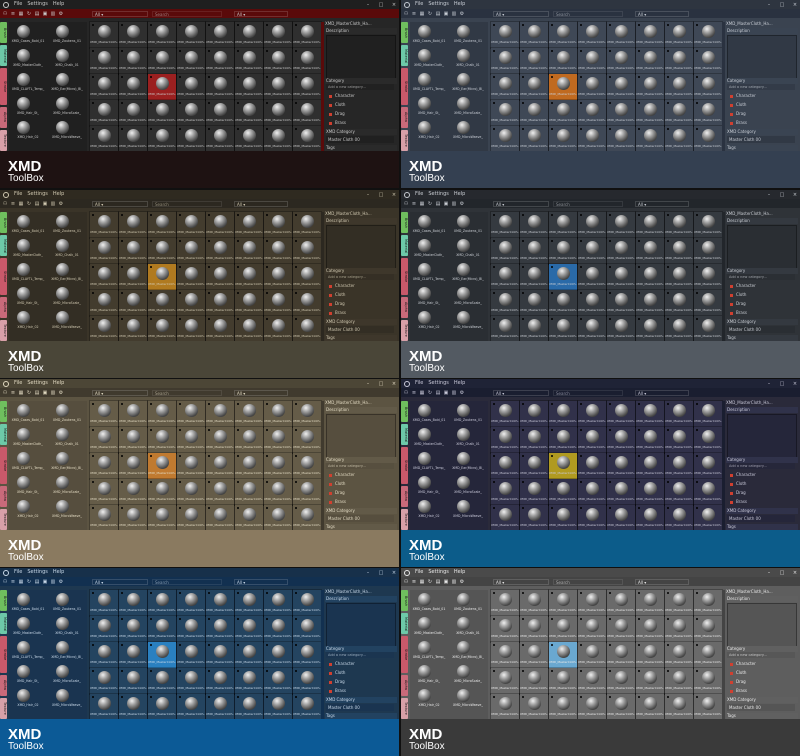  Describe the element at coordinates (422, 582) in the screenshot. I see `grid-icon: ▦` at that location.